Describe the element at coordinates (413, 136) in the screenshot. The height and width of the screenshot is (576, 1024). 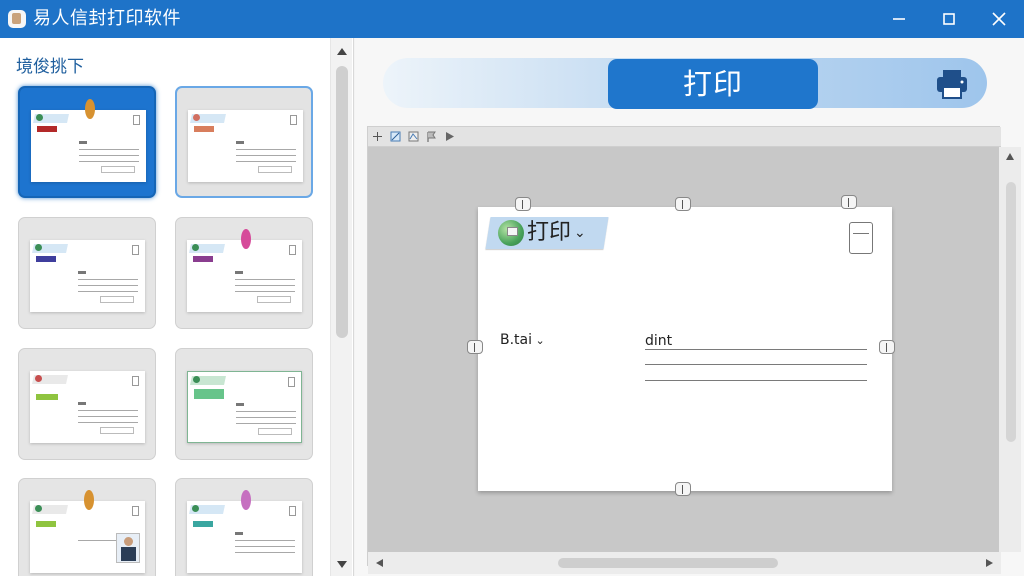
I see `layout-icon` at that location.